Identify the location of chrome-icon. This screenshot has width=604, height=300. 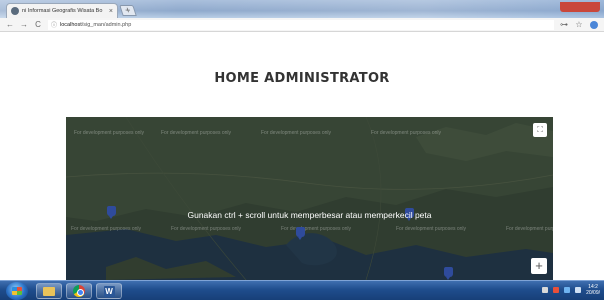
(79, 291).